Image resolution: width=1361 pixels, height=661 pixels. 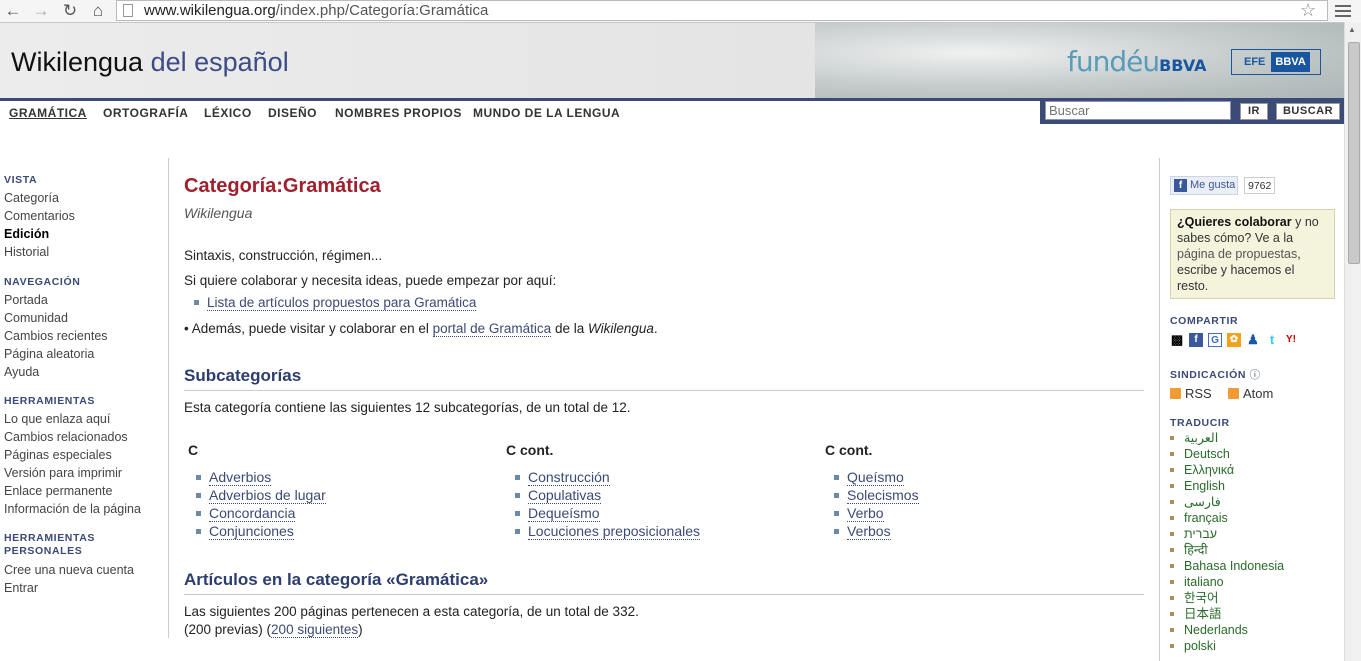 What do you see at coordinates (1227, 614) in the screenshot?
I see `lang-item: 日本語` at bounding box center [1227, 614].